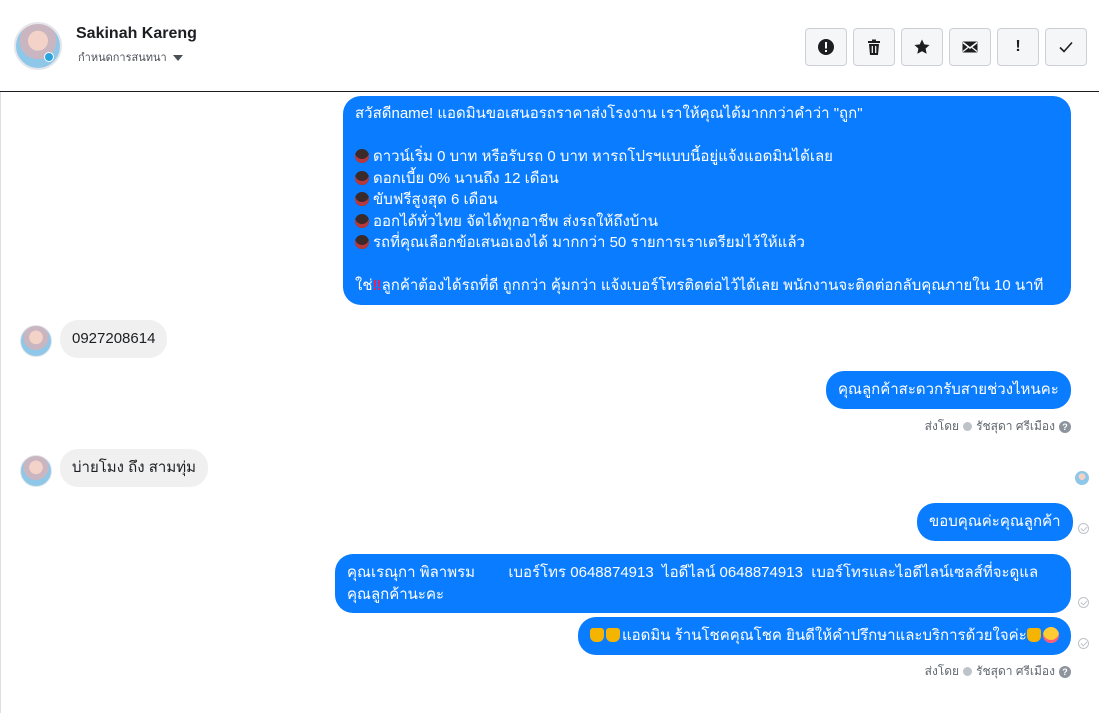 This screenshot has height=713, width=1099. Describe the element at coordinates (136, 34) in the screenshot. I see `contact-name: Sakinah Kareng` at that location.